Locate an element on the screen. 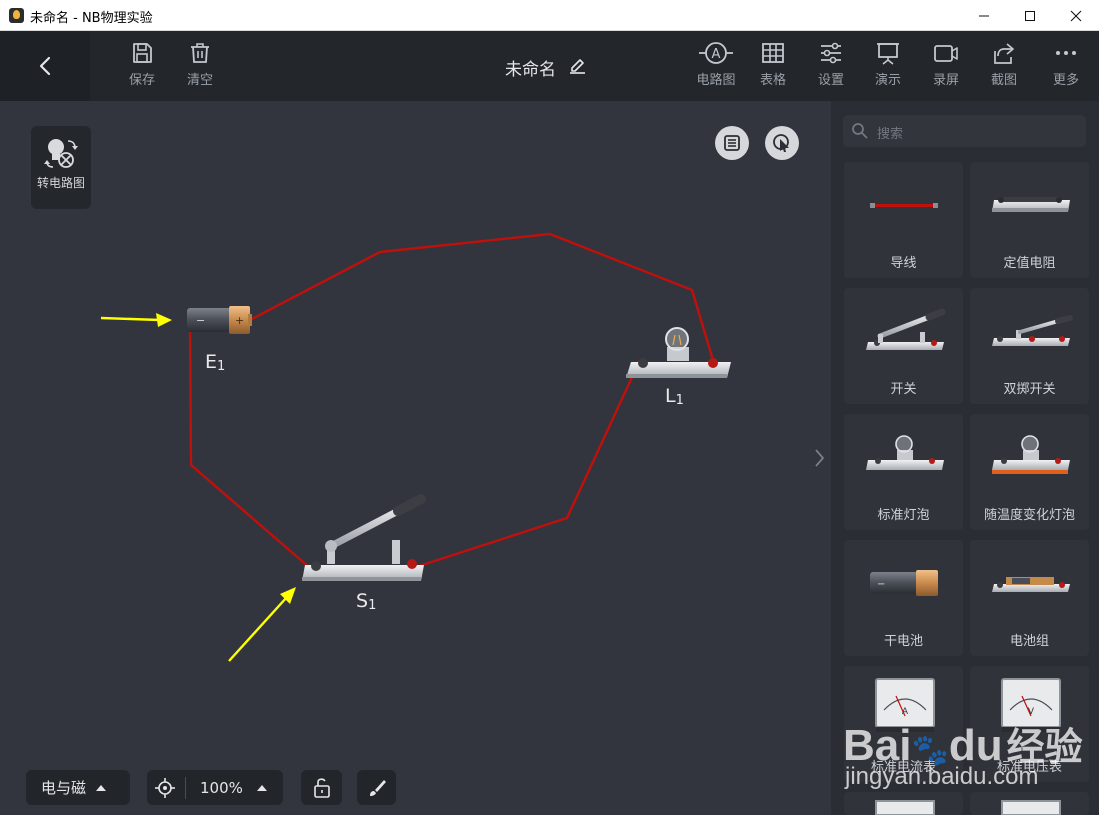 Image resolution: width=1099 pixels, height=815 pixels. annotation-arrow-switch is located at coordinates (262, 624).